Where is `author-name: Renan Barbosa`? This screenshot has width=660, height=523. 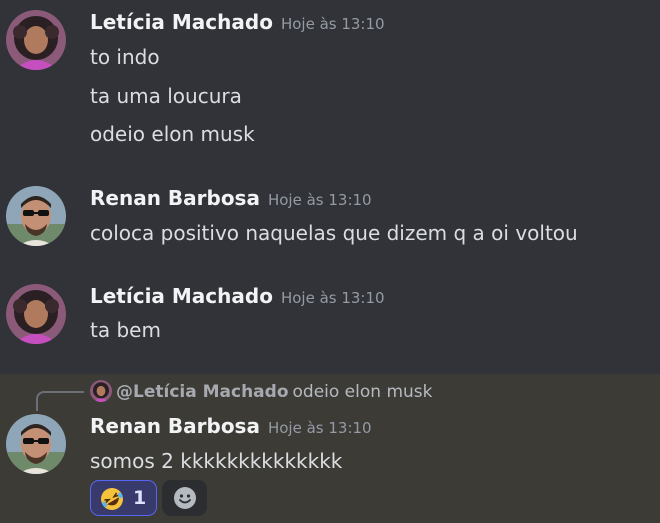 author-name: Renan Barbosa is located at coordinates (175, 426).